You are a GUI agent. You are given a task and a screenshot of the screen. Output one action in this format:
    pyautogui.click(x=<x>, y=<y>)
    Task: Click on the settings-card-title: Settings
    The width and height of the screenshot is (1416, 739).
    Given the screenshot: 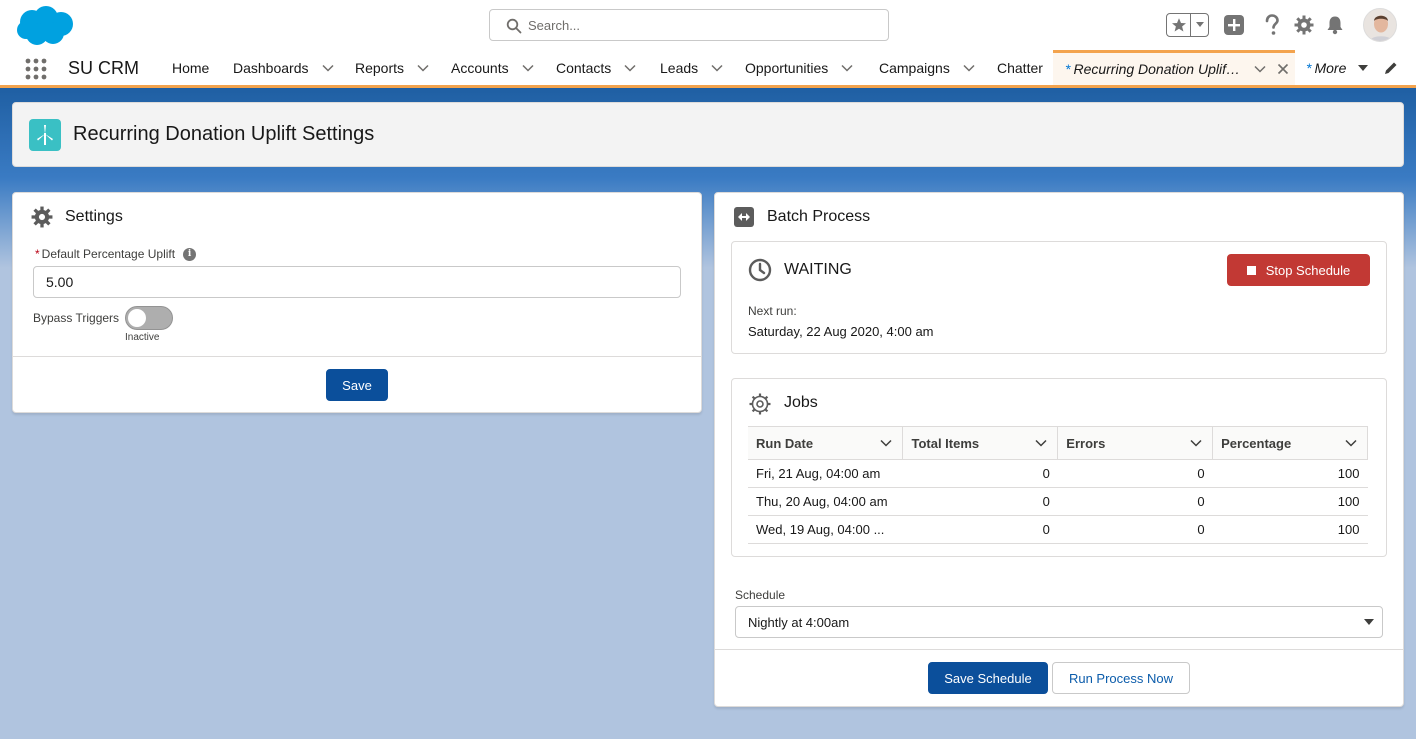 What is the action you would take?
    pyautogui.click(x=94, y=216)
    